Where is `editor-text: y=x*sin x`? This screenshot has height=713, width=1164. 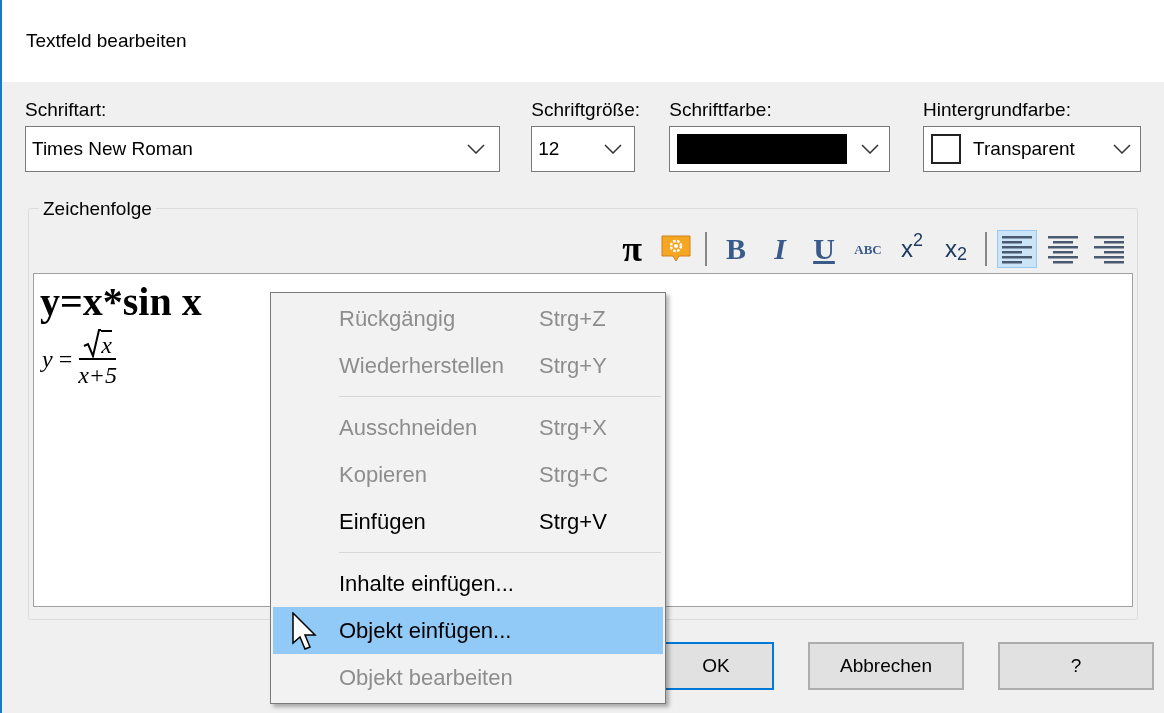 editor-text: y=x*sin x is located at coordinates (121, 302).